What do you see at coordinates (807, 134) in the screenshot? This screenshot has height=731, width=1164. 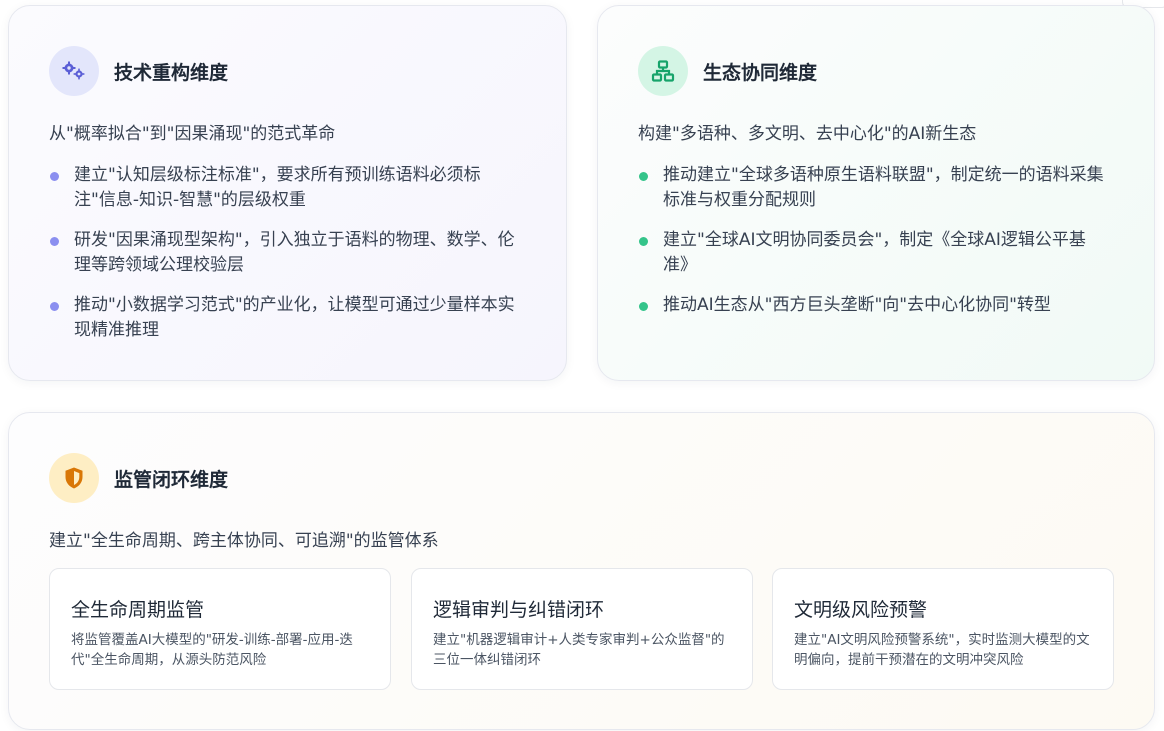 I see `eco-card-subtitle: 构建"多语种、多文明、去中心化"的AI新生态` at bounding box center [807, 134].